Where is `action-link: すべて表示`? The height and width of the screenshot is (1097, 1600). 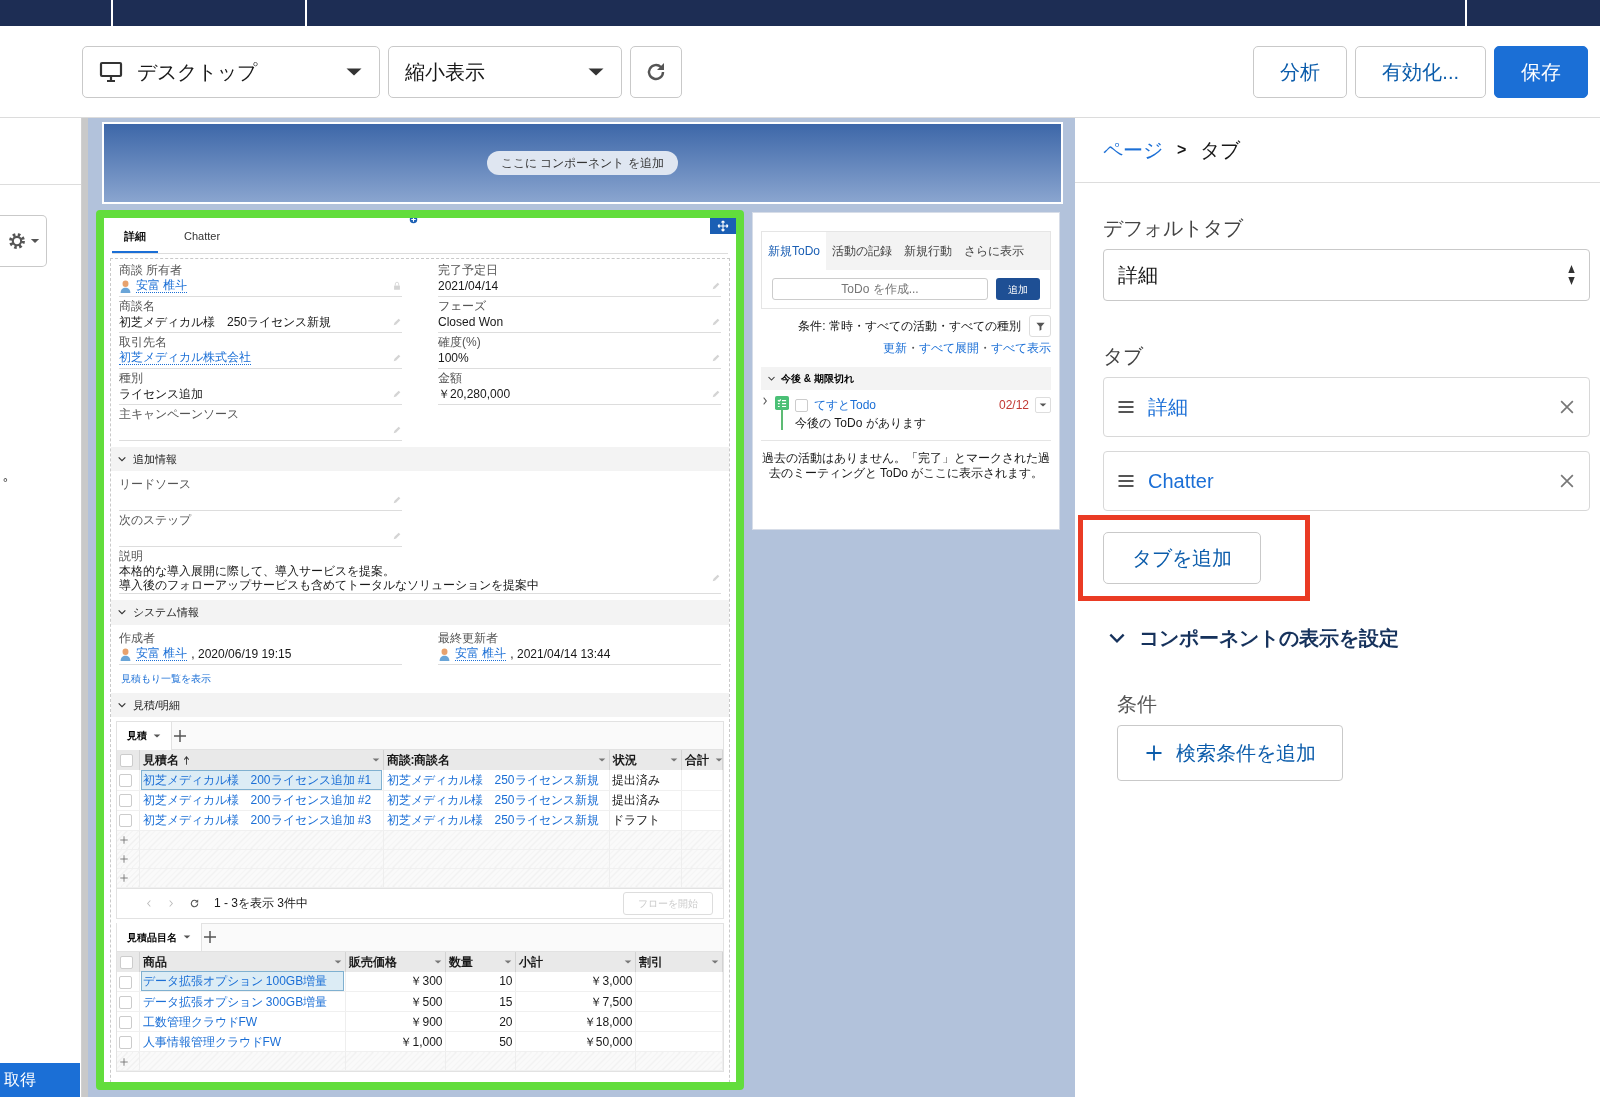 action-link: すべて表示 is located at coordinates (1021, 348).